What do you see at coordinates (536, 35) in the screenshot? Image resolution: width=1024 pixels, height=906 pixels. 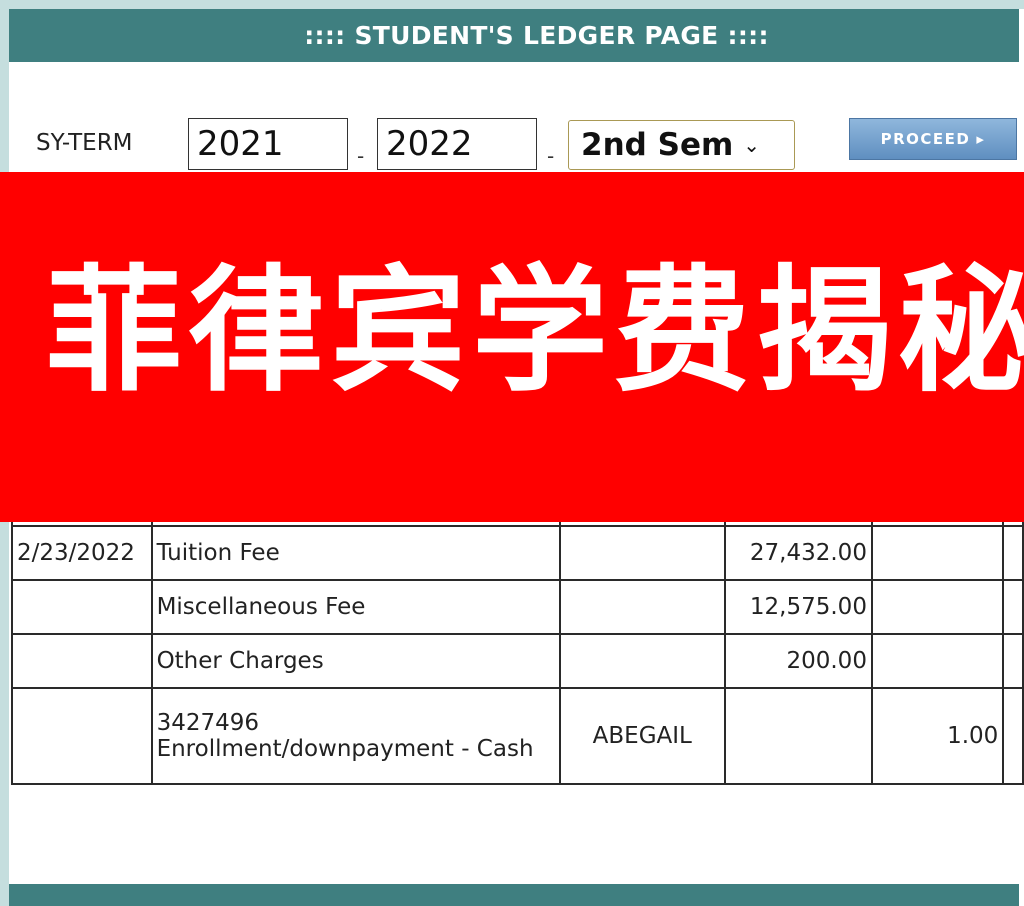 I see `page-title: :::: STUDENT'S LEDGER PAGE ::::` at bounding box center [536, 35].